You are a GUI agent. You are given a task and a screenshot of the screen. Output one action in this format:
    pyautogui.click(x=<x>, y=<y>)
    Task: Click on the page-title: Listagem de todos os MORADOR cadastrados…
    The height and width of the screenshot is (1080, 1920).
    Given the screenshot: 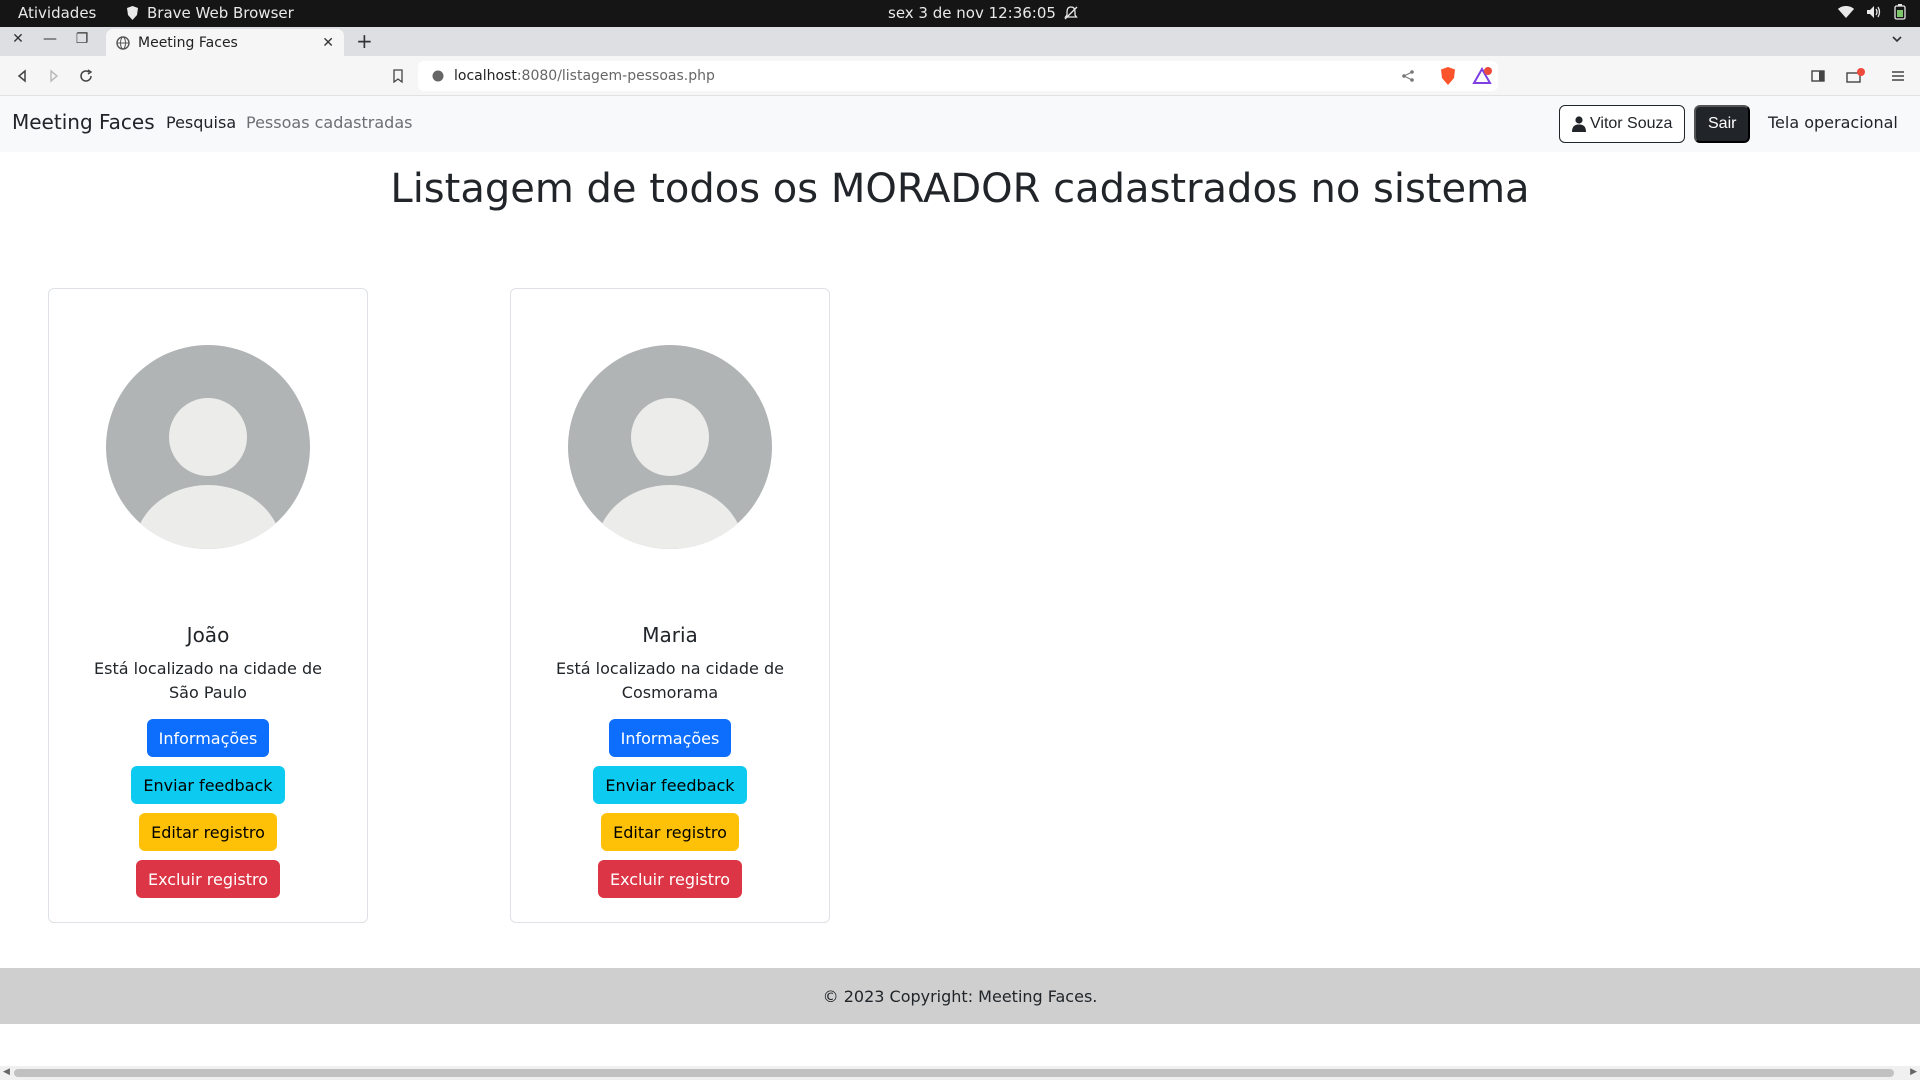 What is the action you would take?
    pyautogui.click(x=960, y=189)
    